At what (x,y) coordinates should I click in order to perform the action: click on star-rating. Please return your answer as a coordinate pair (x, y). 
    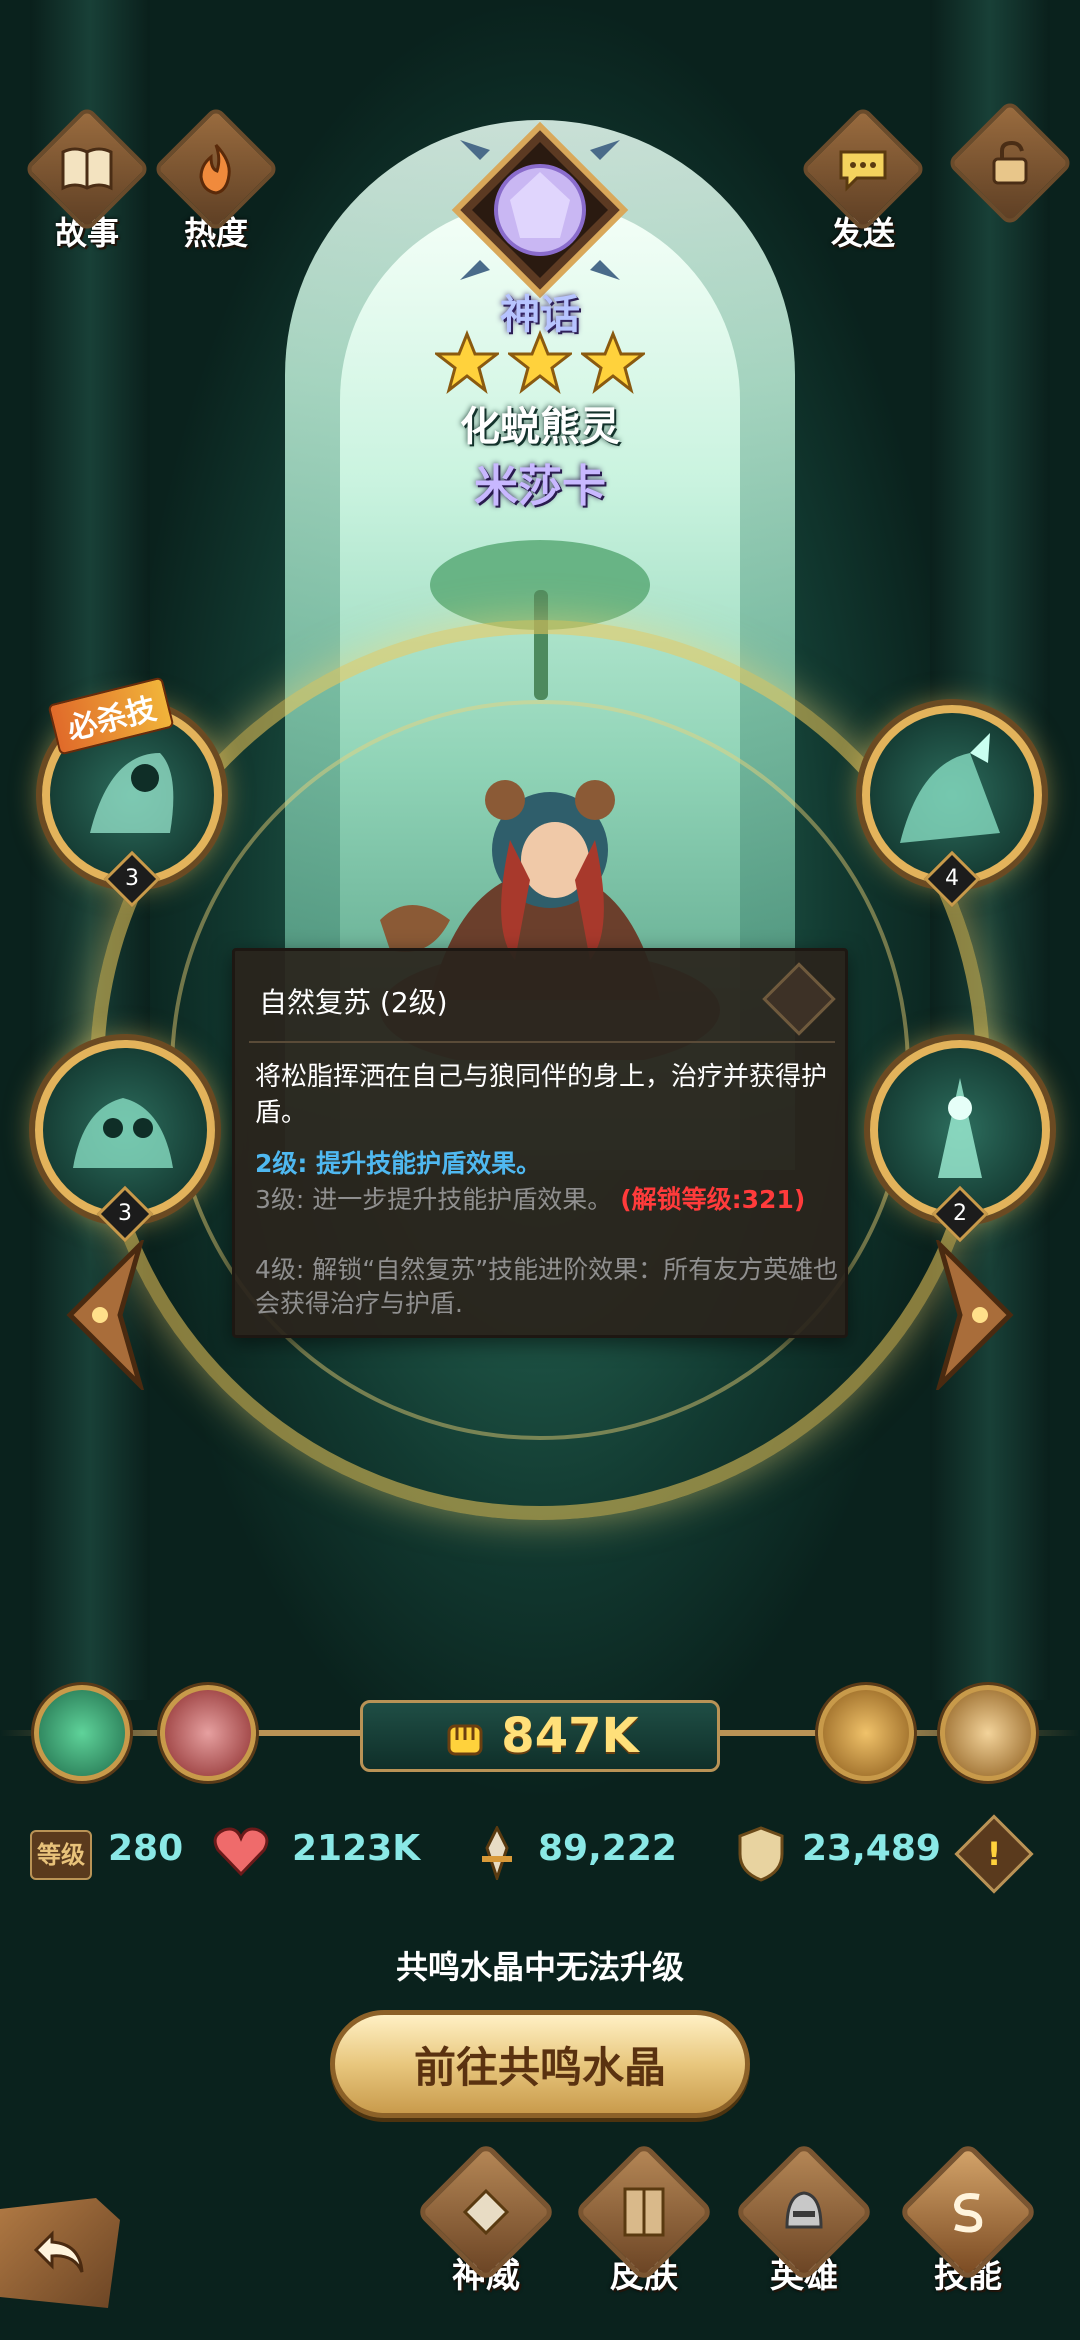
    Looking at the image, I should click on (540, 365).